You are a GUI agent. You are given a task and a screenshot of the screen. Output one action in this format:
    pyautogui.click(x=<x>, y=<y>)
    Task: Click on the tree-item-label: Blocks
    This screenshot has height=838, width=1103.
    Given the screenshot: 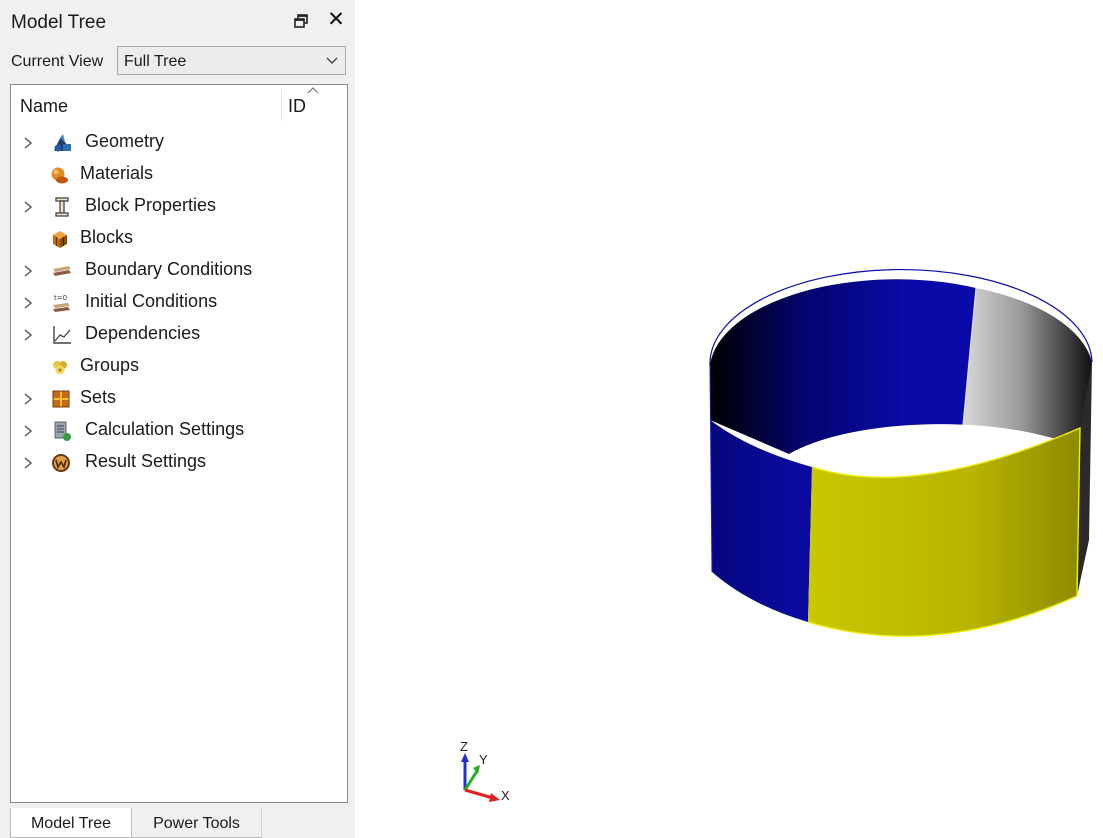 What is the action you would take?
    pyautogui.click(x=107, y=237)
    